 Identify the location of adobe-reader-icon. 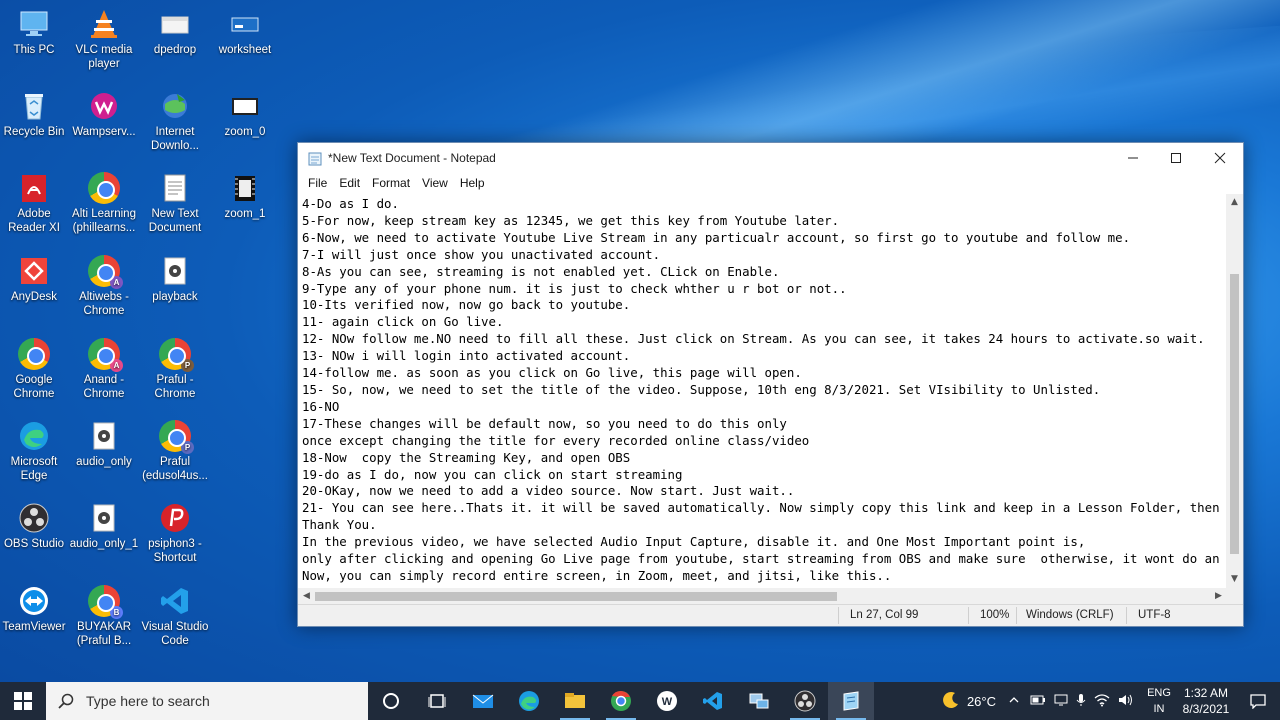
(34, 188).